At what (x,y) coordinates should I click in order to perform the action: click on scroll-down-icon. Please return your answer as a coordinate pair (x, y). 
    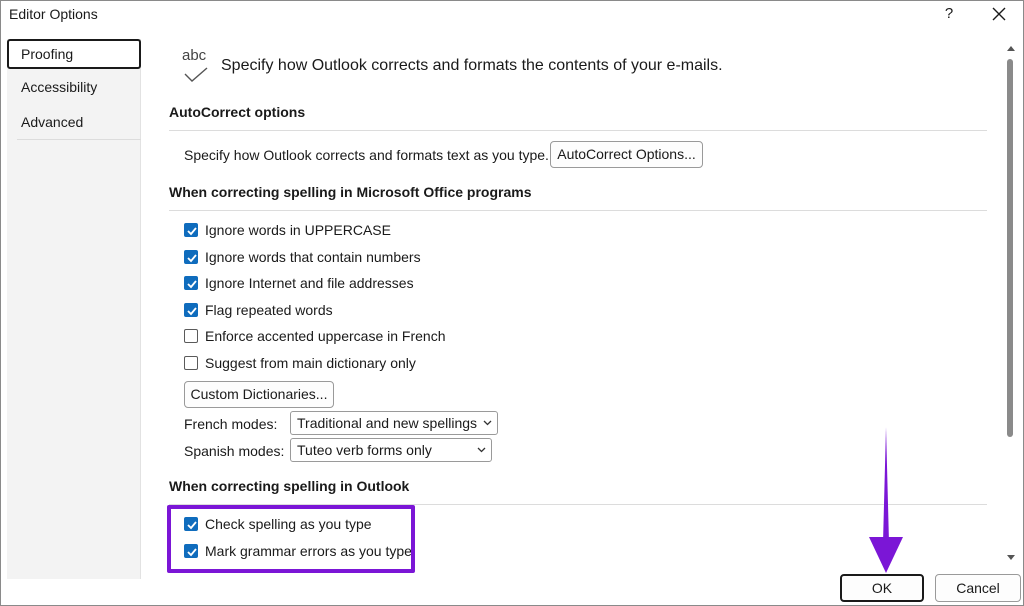
    Looking at the image, I should click on (1011, 558).